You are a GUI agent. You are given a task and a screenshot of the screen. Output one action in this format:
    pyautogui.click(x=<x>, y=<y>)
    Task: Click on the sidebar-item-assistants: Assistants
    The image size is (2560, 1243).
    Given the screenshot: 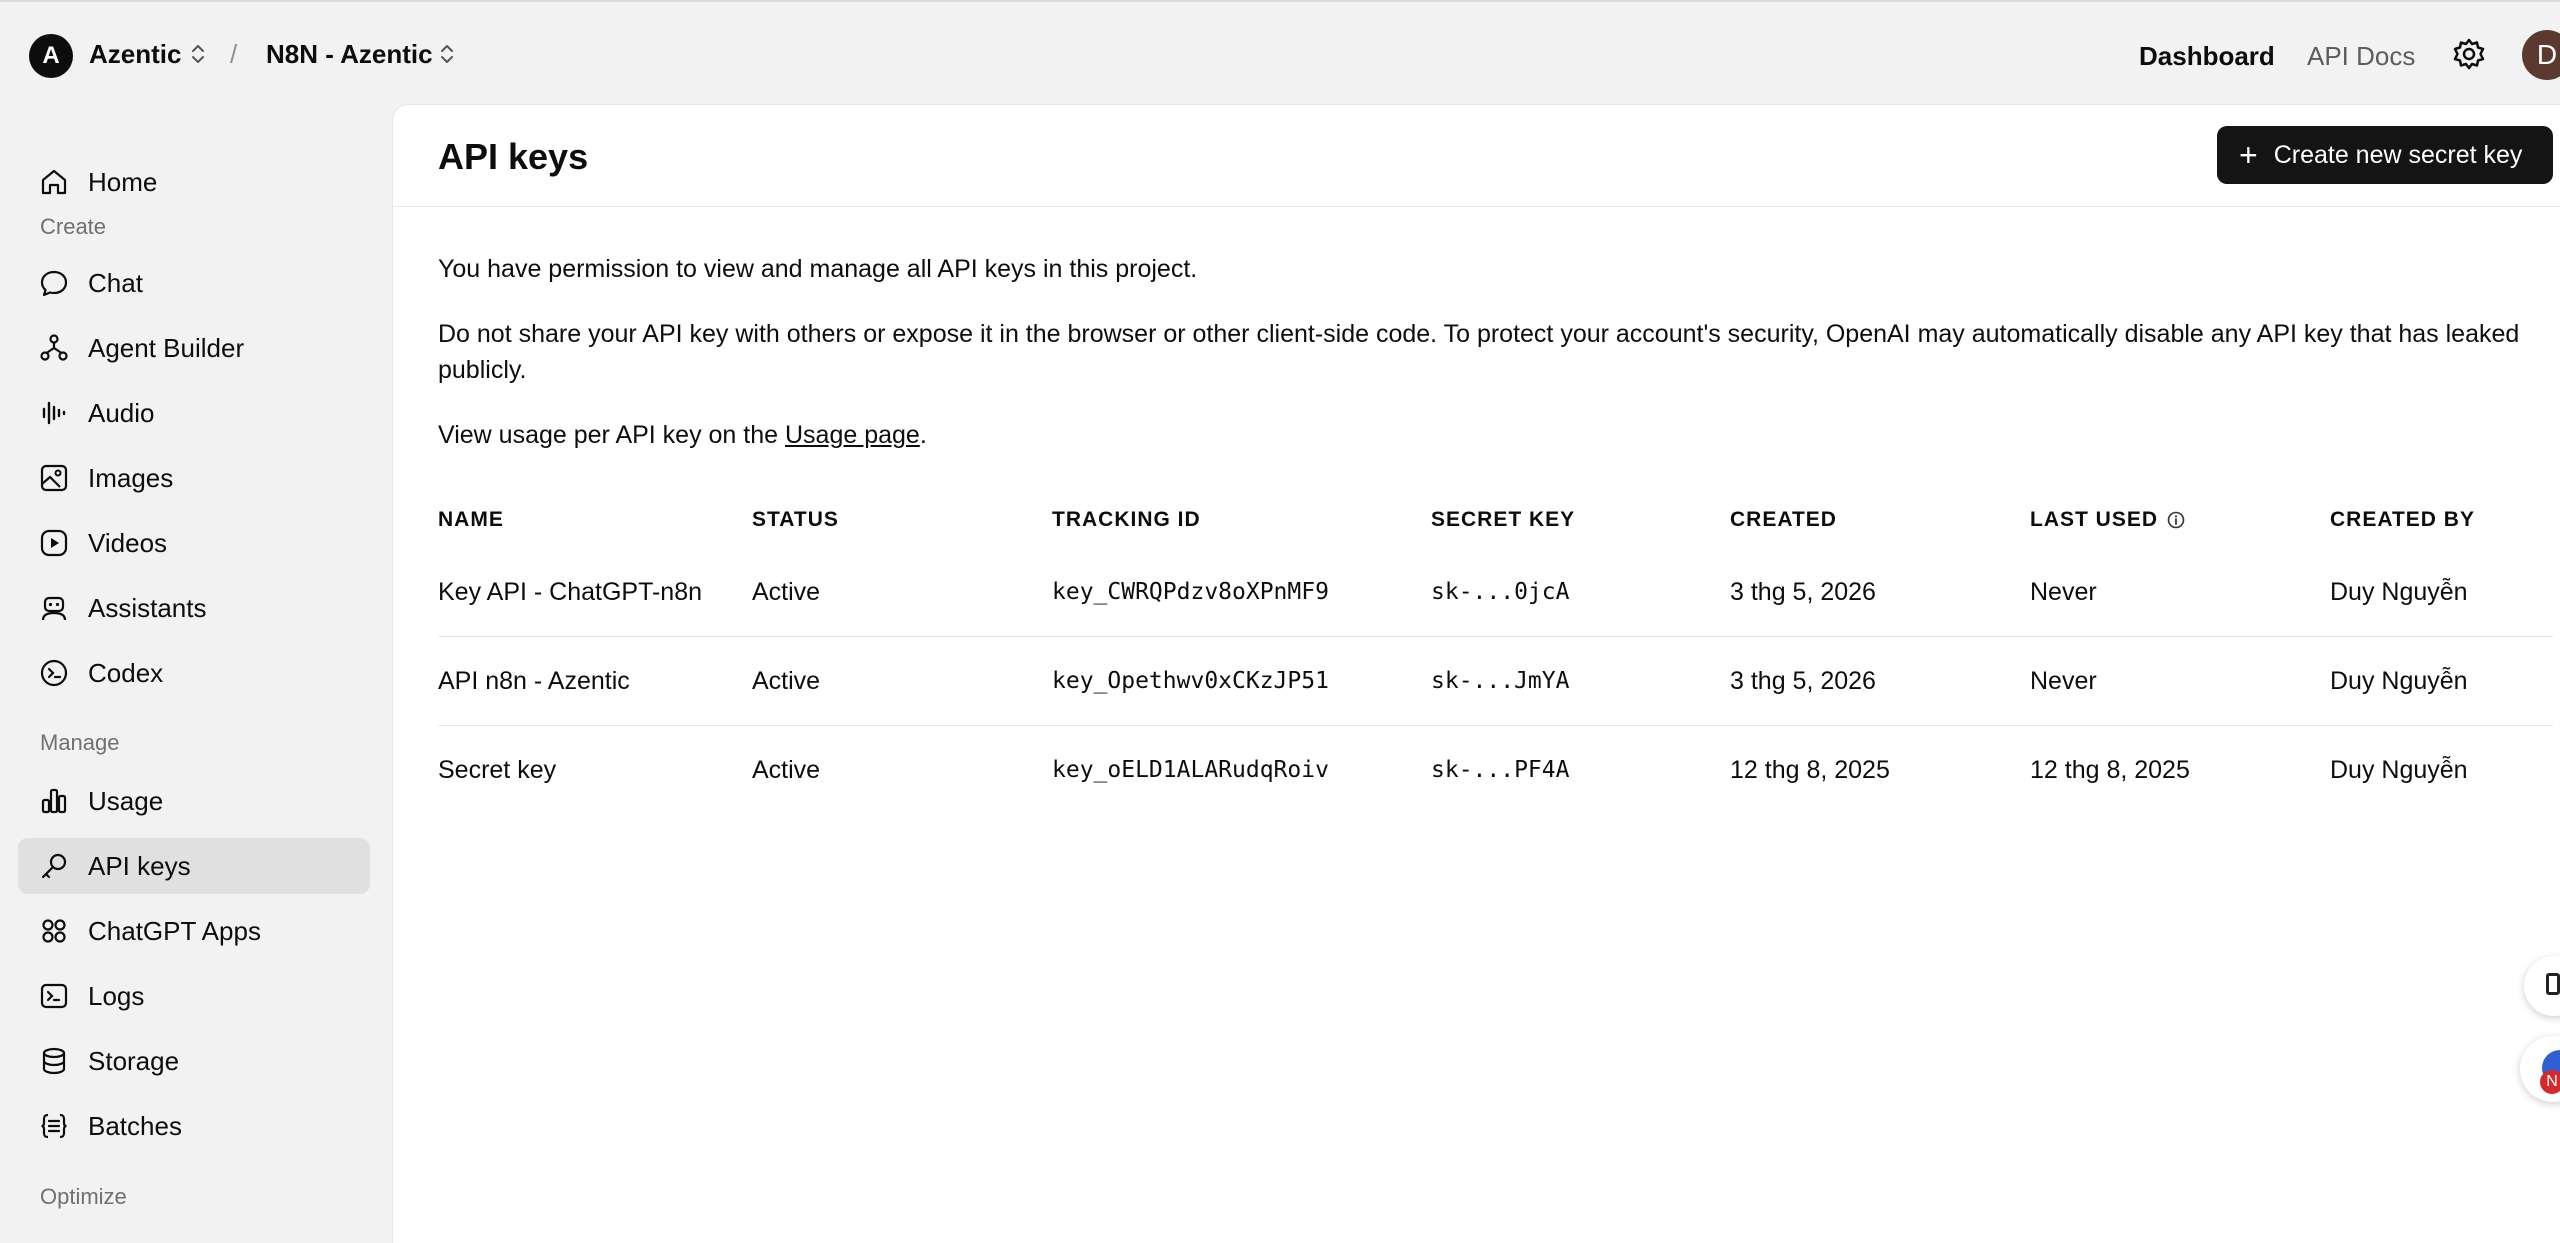 What is the action you would take?
    pyautogui.click(x=194, y=608)
    